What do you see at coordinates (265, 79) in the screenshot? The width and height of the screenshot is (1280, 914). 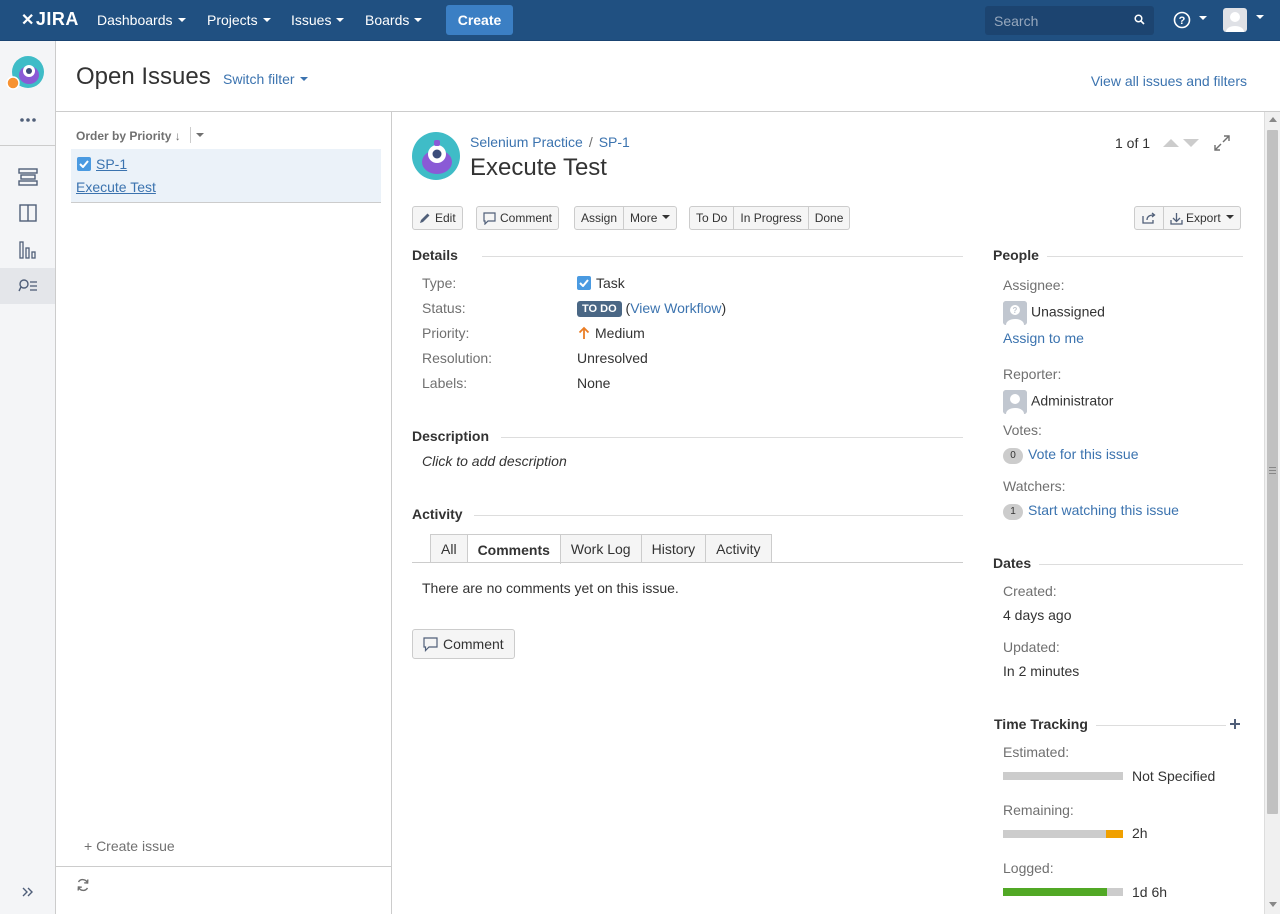 I see `switch-filter-button: Switch filter` at bounding box center [265, 79].